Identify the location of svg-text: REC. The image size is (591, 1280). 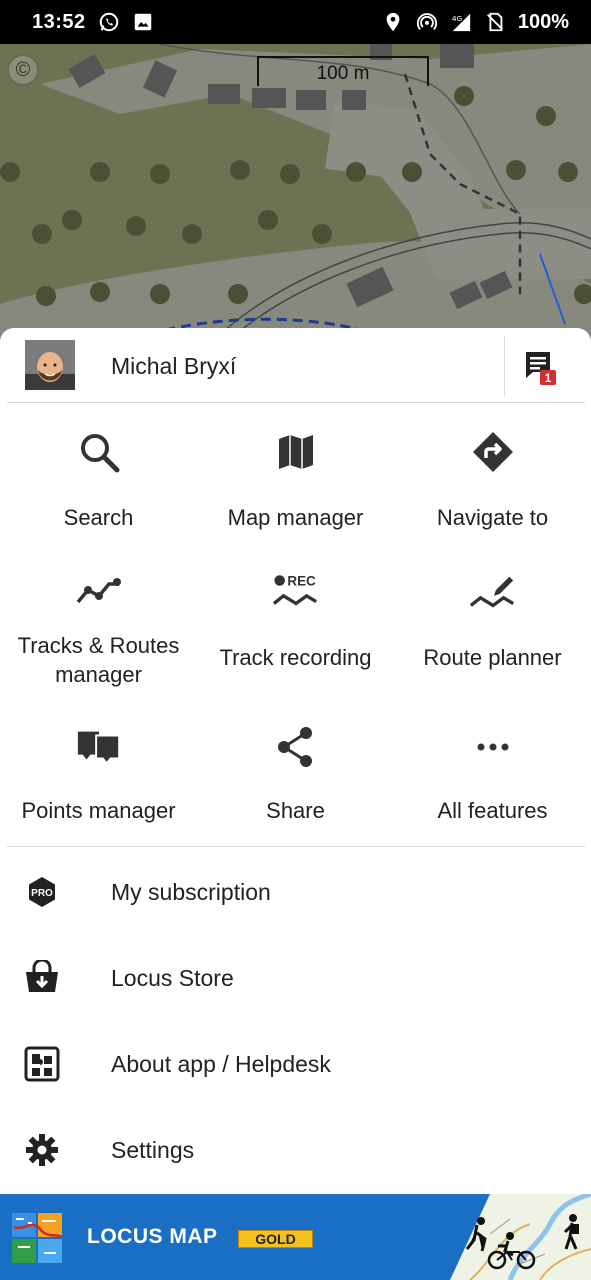
(301, 580).